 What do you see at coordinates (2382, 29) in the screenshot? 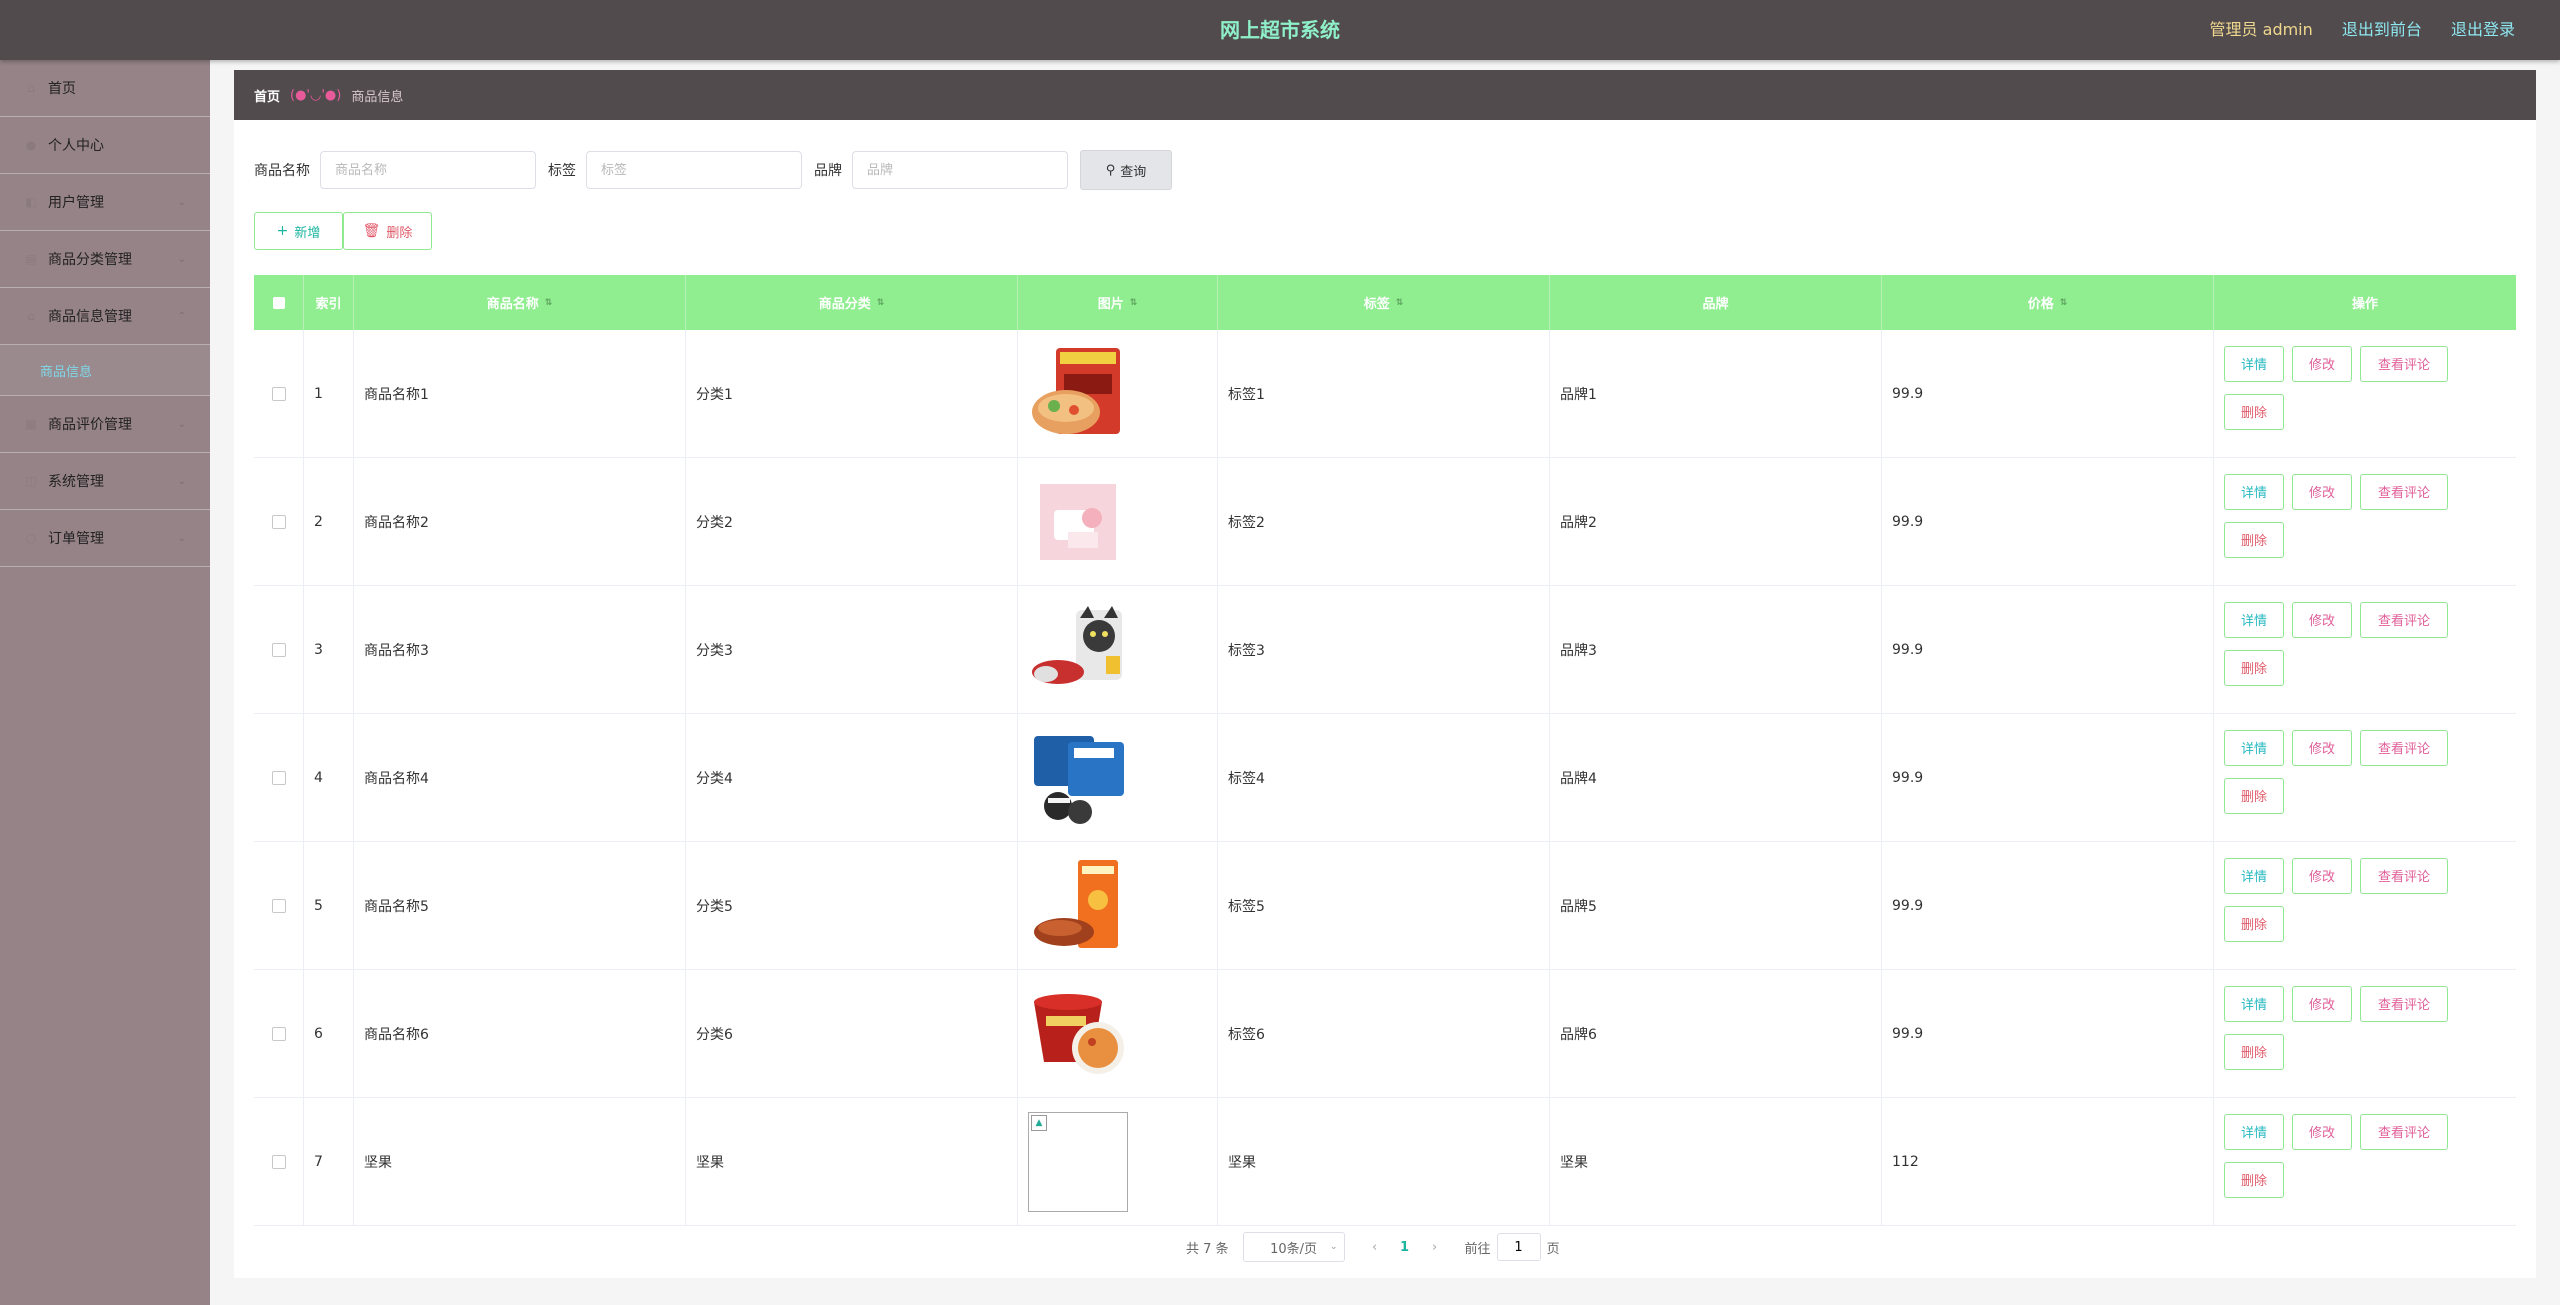
I see `back-to-front-link: 退出到前台` at bounding box center [2382, 29].